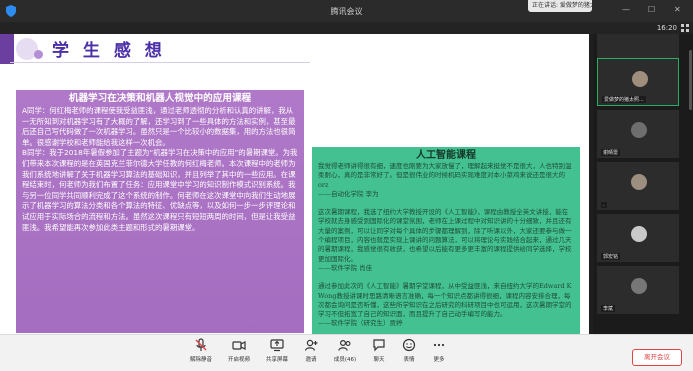 This screenshot has height=371, width=693. What do you see at coordinates (690, 80) in the screenshot?
I see `sidebar-scrollbar` at bounding box center [690, 80].